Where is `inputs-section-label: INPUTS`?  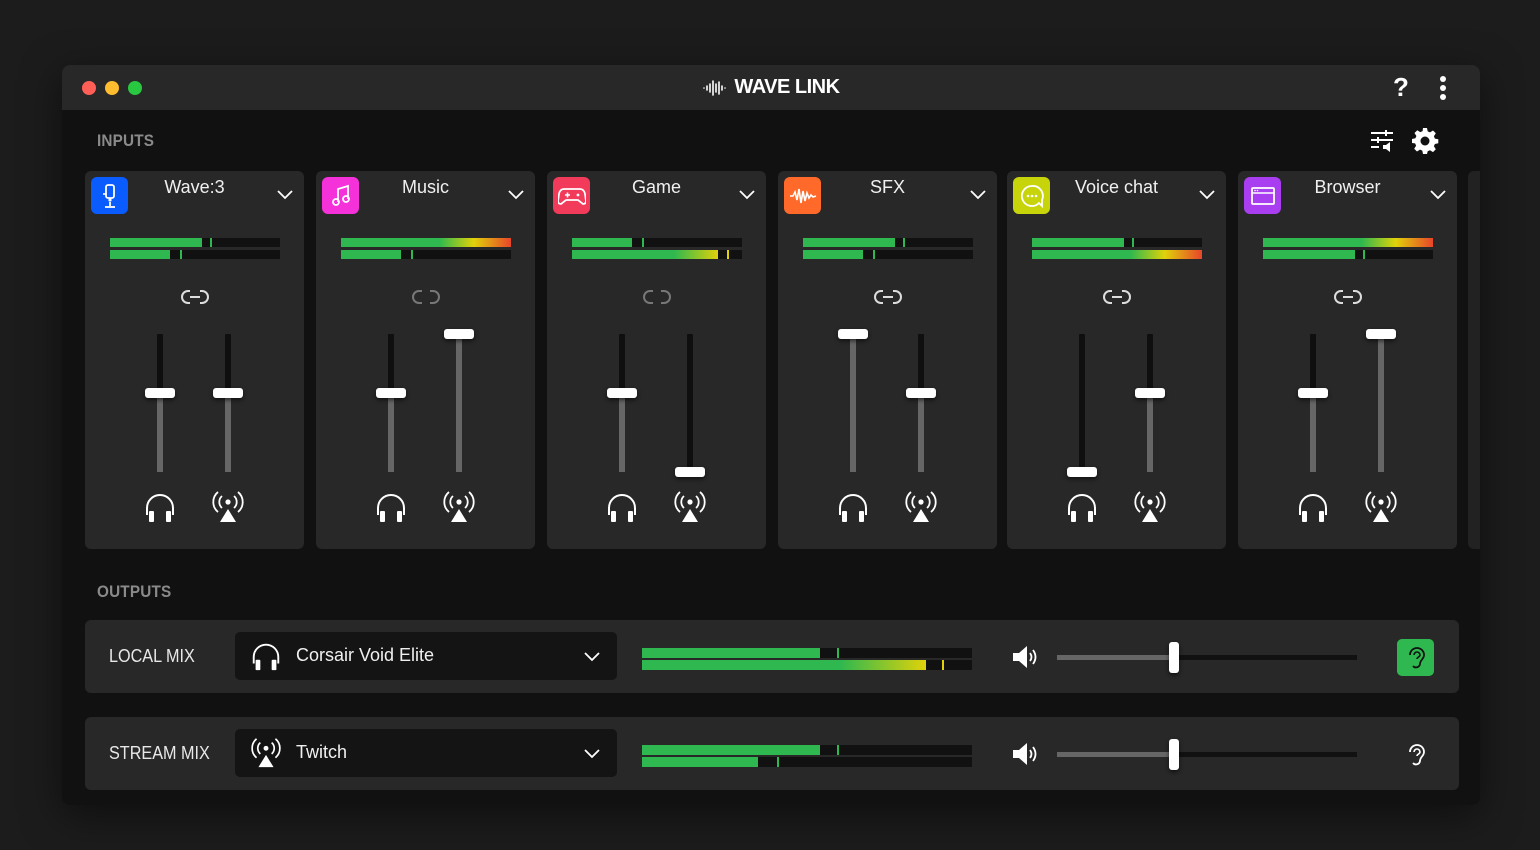 inputs-section-label: INPUTS is located at coordinates (126, 140).